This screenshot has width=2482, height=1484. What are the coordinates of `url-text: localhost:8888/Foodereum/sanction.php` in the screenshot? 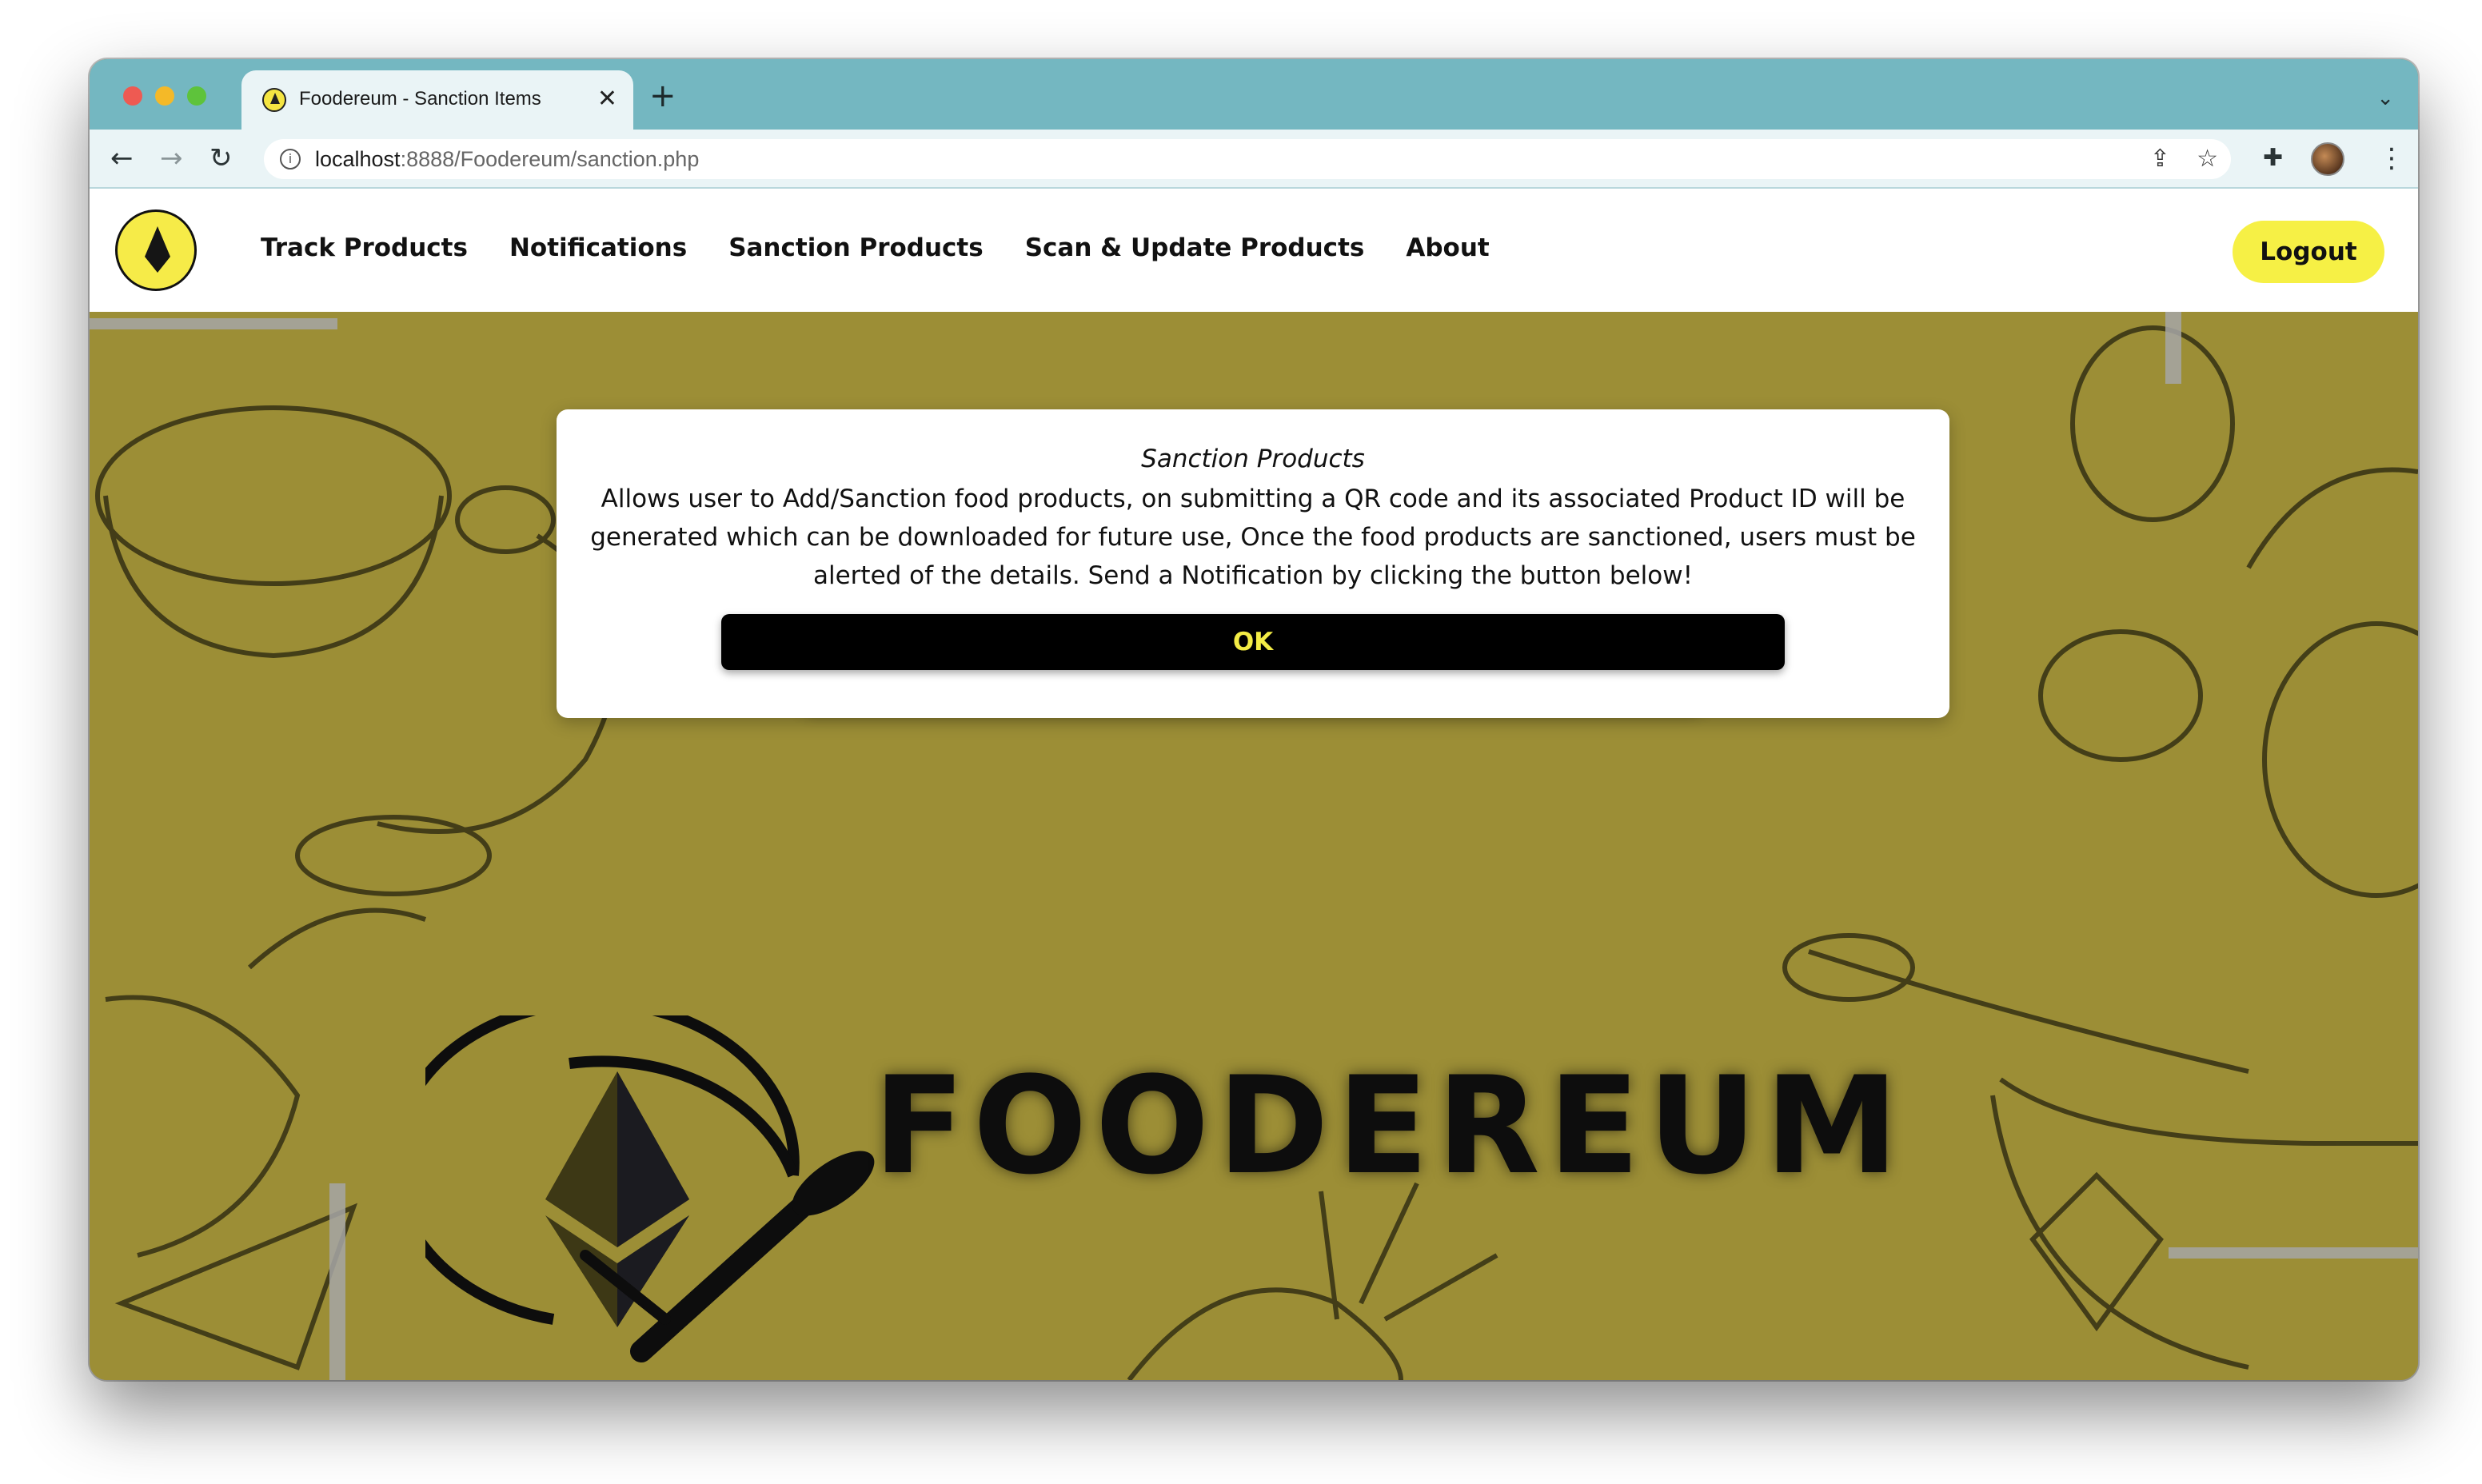 It's located at (507, 159).